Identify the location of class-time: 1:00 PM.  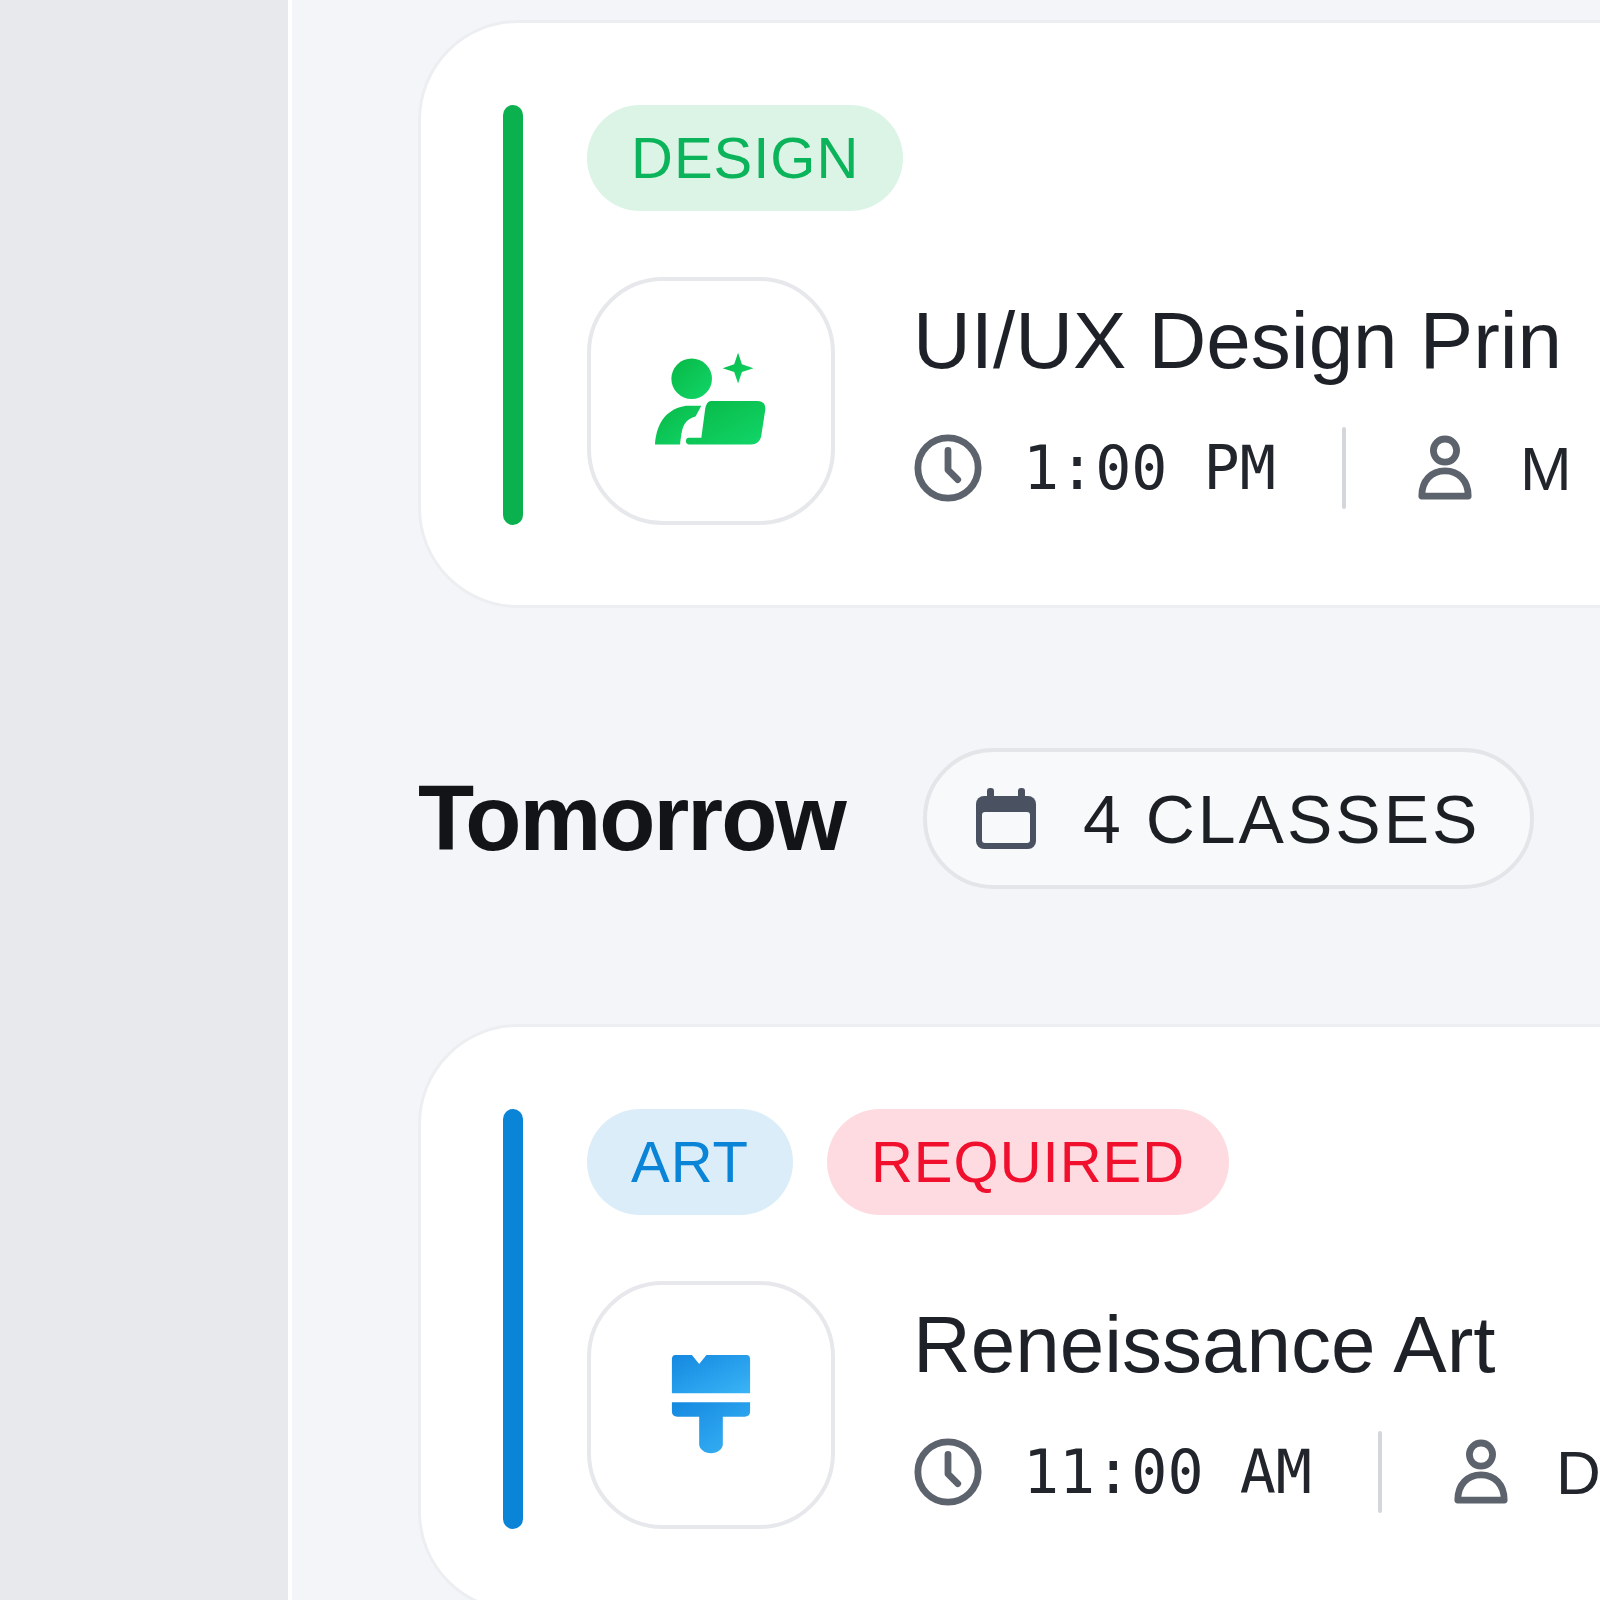
(1149, 468).